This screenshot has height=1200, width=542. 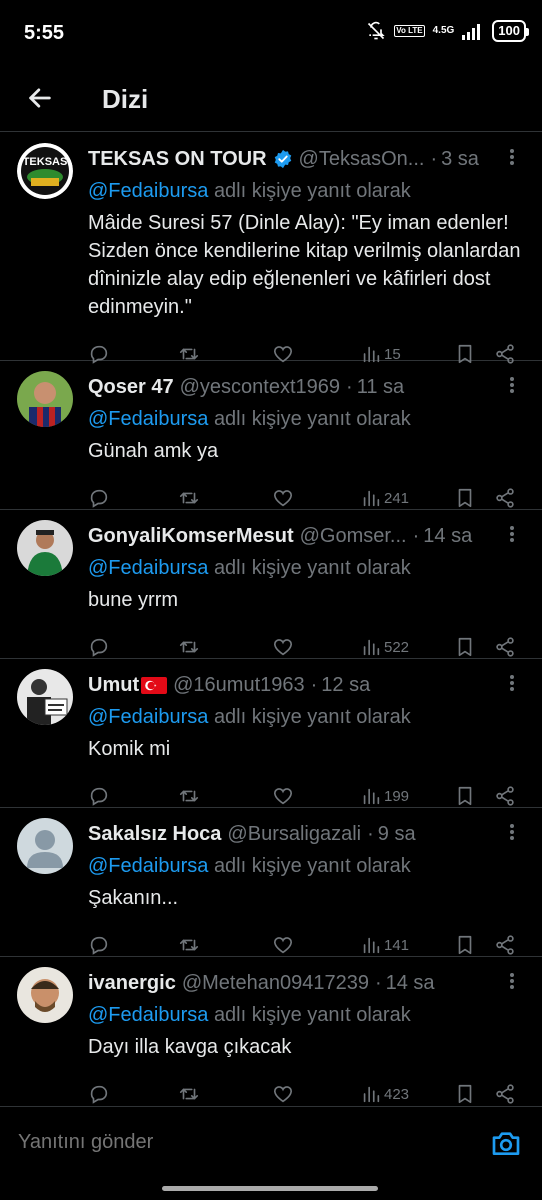 What do you see at coordinates (40, 98) in the screenshot?
I see `back-button` at bounding box center [40, 98].